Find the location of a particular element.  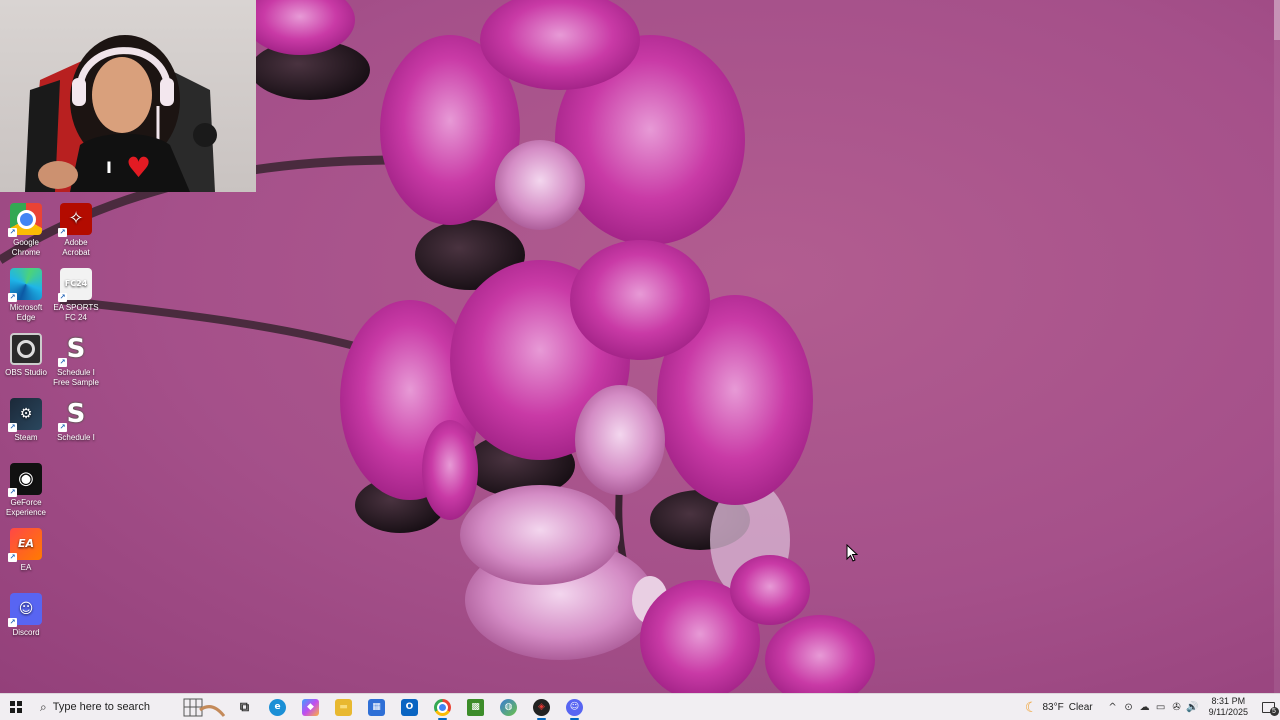

ea-icon: EA ↗ is located at coordinates (25, 545).